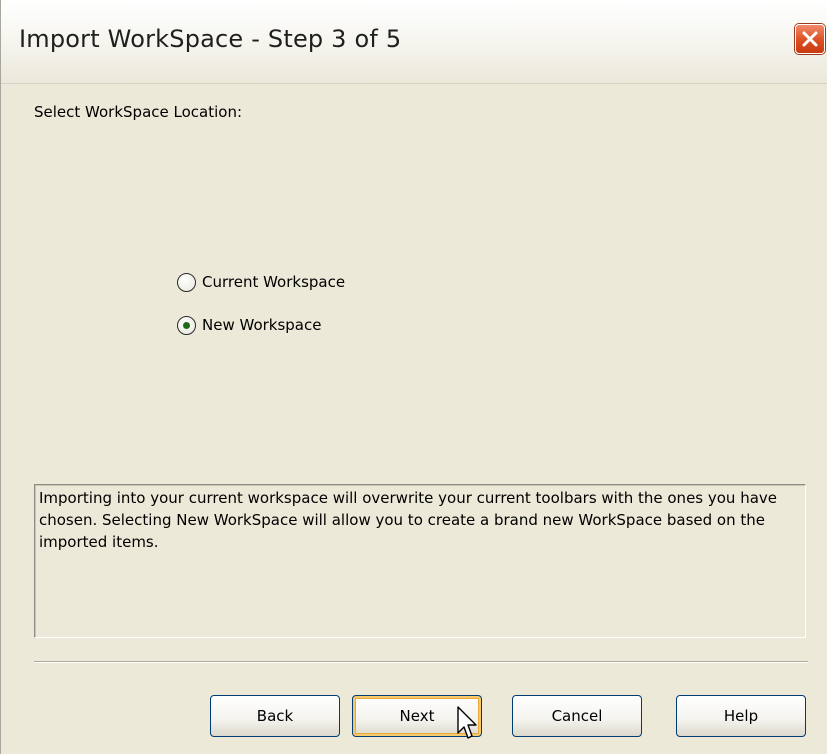  I want to click on title-bar: Import WorkSpace - Step 3 of 5, so click(414, 42).